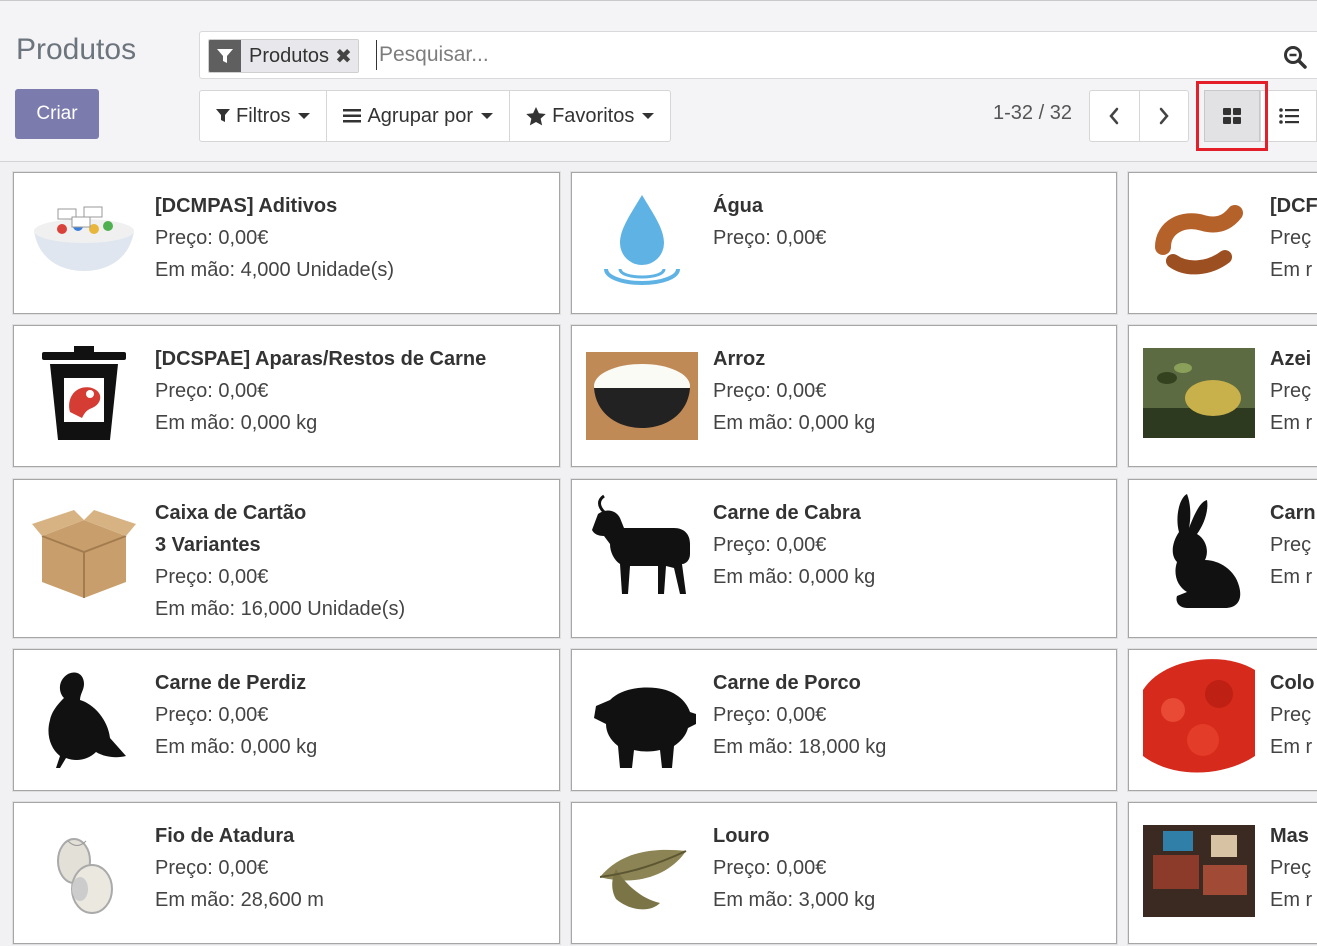 Image resolution: width=1317 pixels, height=946 pixels. I want to click on filters-dropdown: Filtros, so click(264, 116).